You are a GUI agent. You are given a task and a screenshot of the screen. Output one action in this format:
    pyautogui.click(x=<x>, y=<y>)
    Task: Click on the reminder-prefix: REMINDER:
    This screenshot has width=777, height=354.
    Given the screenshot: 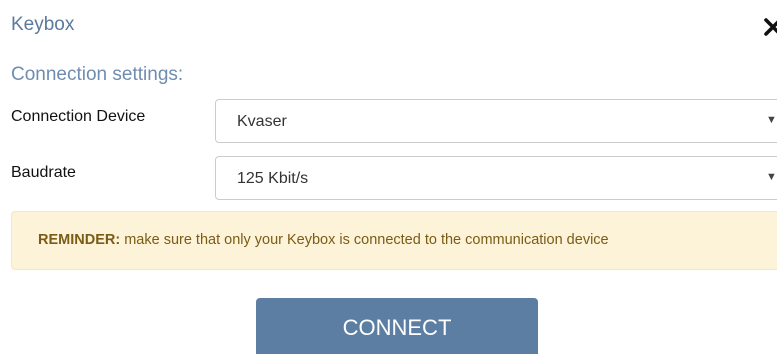 What is the action you would take?
    pyautogui.click(x=79, y=240)
    